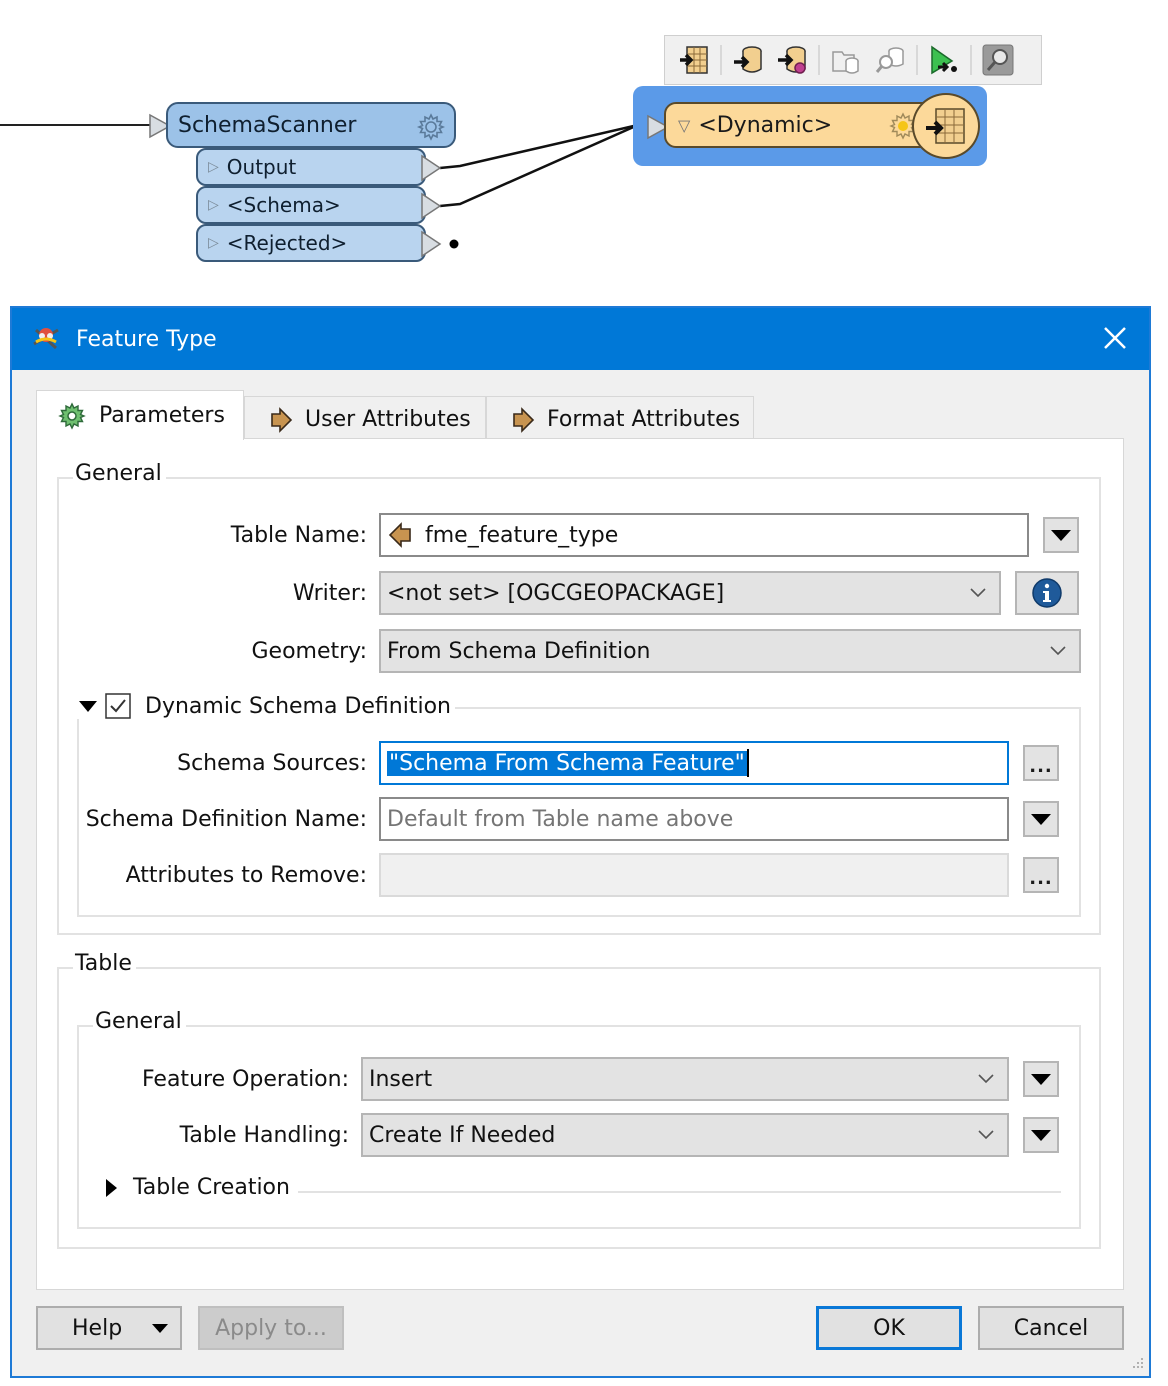 Image resolution: width=1168 pixels, height=1386 pixels. I want to click on rejected-port-end, so click(454, 244).